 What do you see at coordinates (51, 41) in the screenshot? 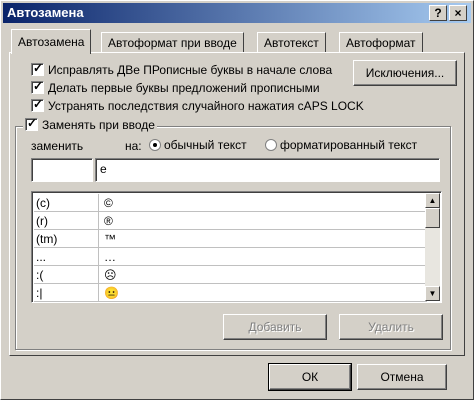
I see `tab-autocorrect: Автозамена` at bounding box center [51, 41].